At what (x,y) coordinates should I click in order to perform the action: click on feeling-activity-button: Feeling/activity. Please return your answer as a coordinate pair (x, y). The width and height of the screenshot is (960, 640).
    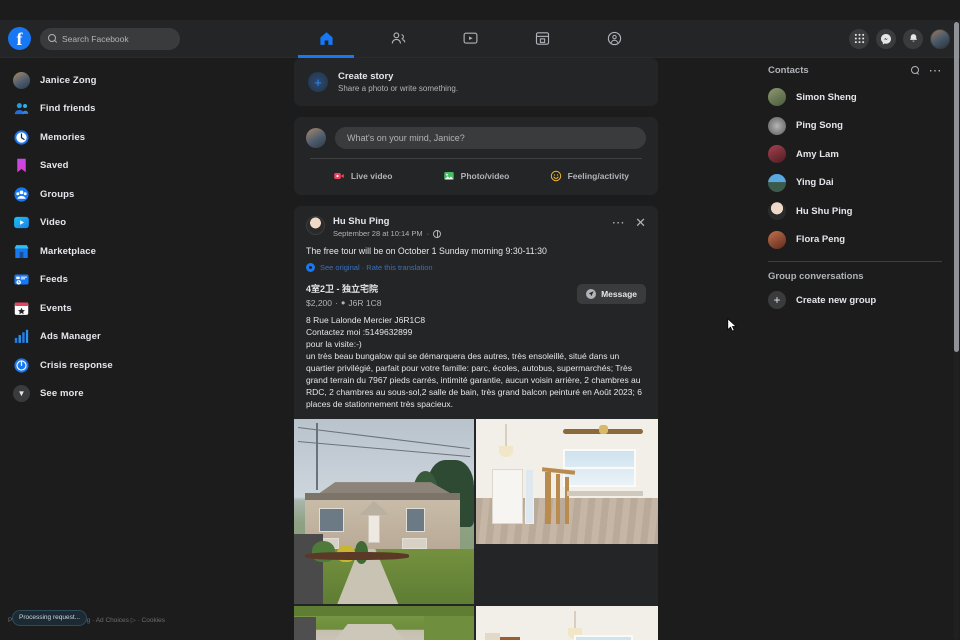
    Looking at the image, I should click on (589, 176).